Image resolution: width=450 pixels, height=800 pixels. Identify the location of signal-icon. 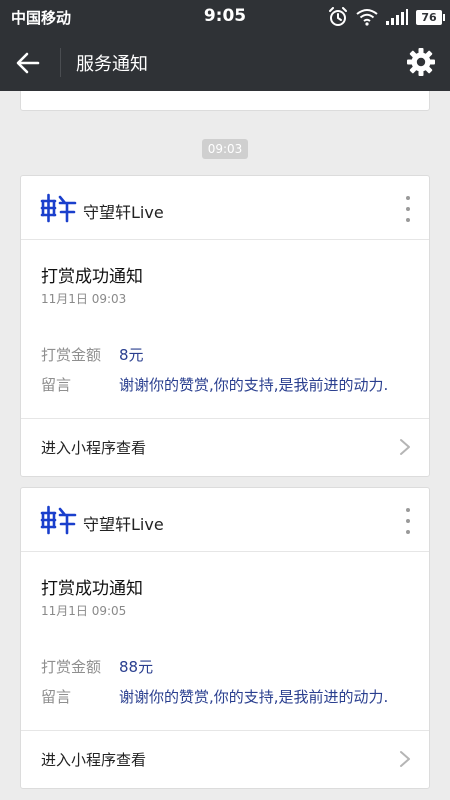
(397, 17).